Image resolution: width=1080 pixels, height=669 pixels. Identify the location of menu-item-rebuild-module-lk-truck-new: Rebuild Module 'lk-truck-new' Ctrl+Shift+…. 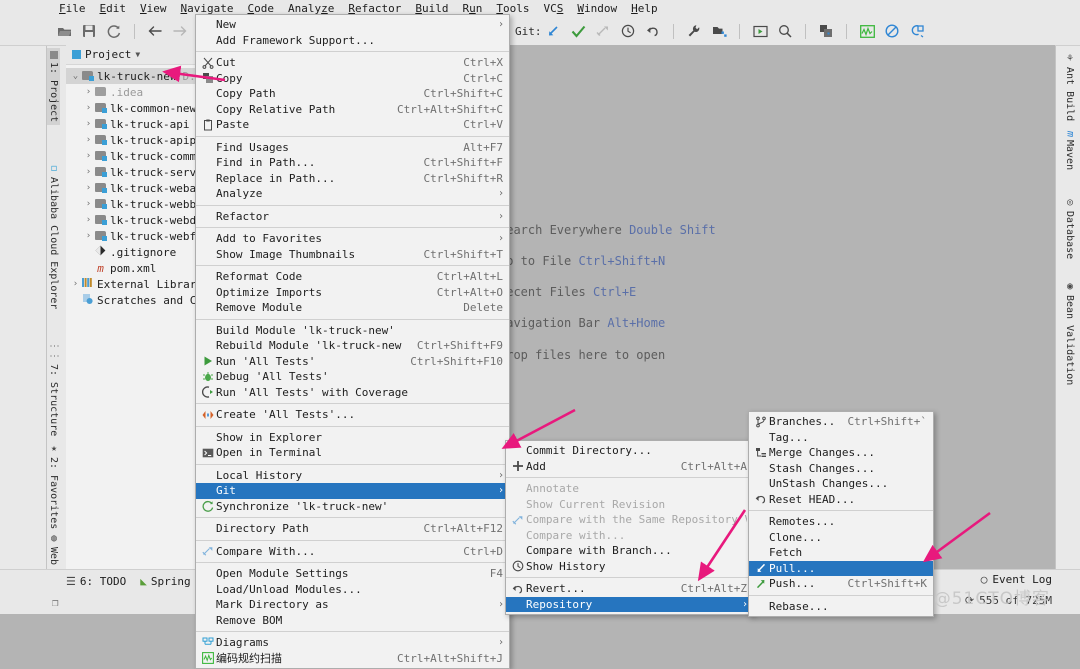
(352, 346).